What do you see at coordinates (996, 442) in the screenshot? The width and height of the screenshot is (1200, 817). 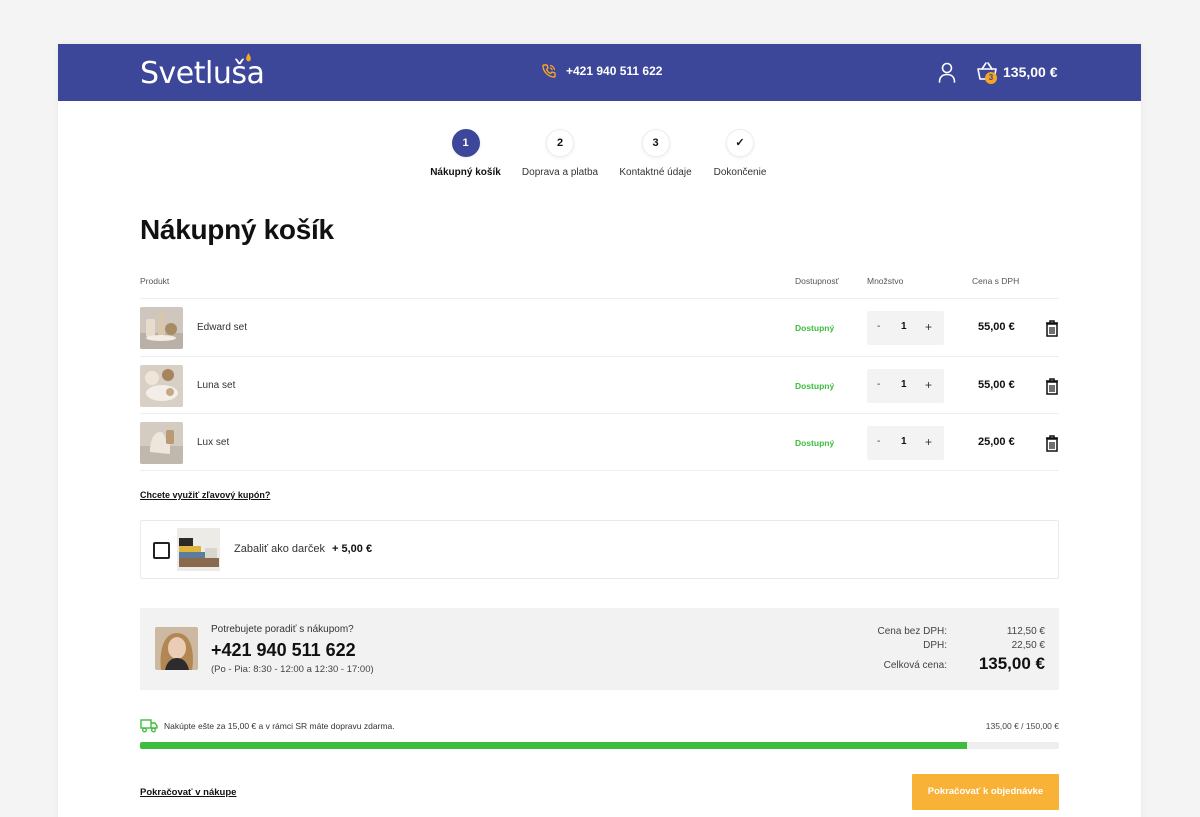 I see `product-price: 25,00 €` at bounding box center [996, 442].